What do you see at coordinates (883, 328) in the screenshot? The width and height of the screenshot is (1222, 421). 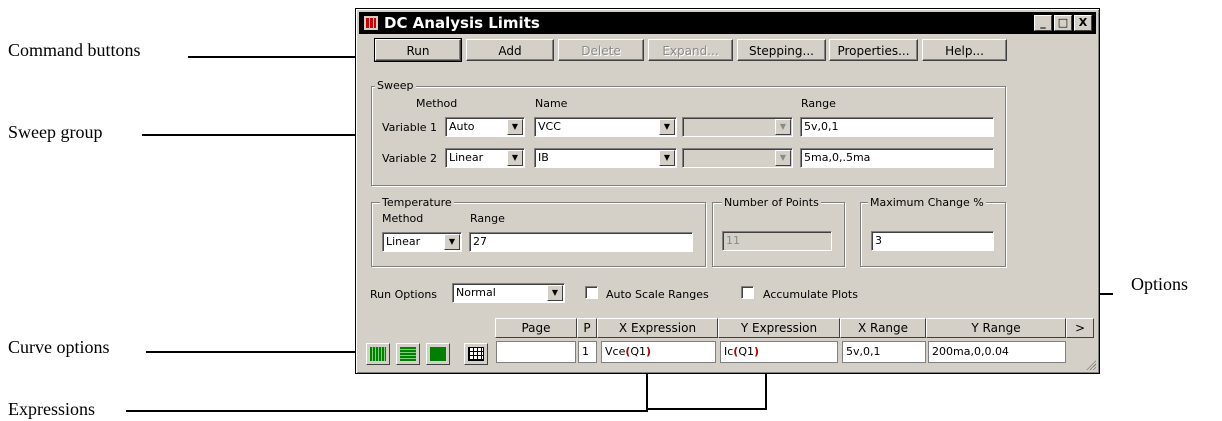 I see `col-header-x-range: X Range` at bounding box center [883, 328].